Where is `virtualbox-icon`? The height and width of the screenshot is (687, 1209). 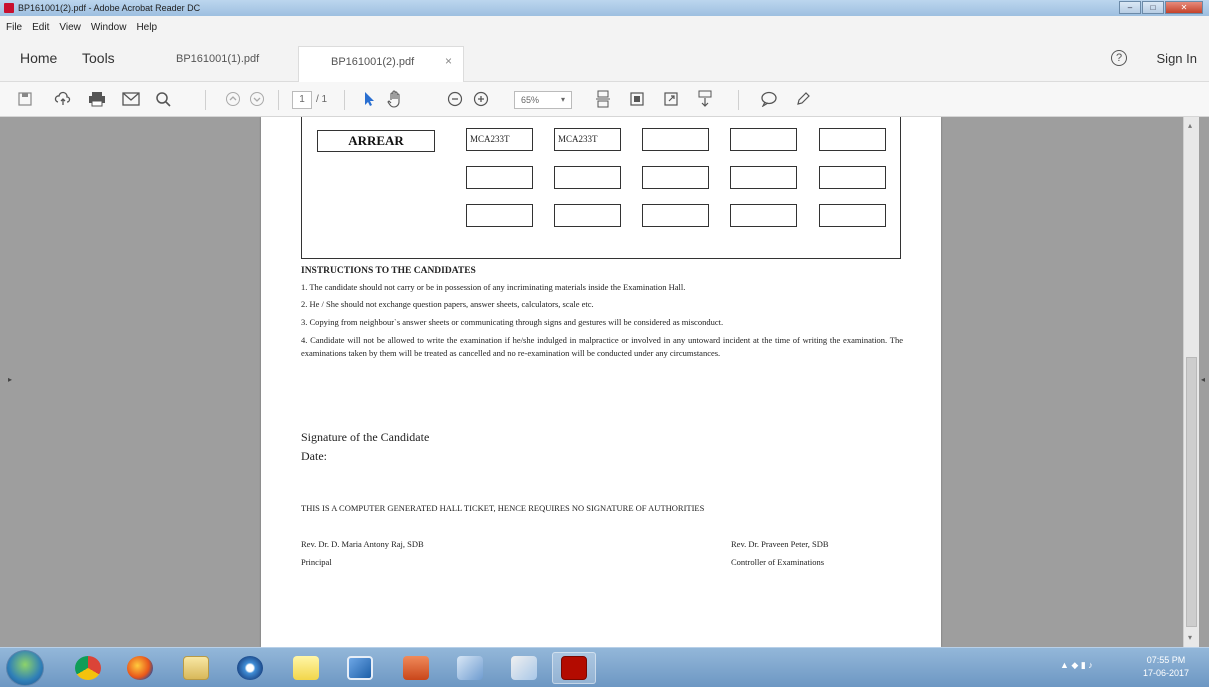
virtualbox-icon is located at coordinates (360, 668).